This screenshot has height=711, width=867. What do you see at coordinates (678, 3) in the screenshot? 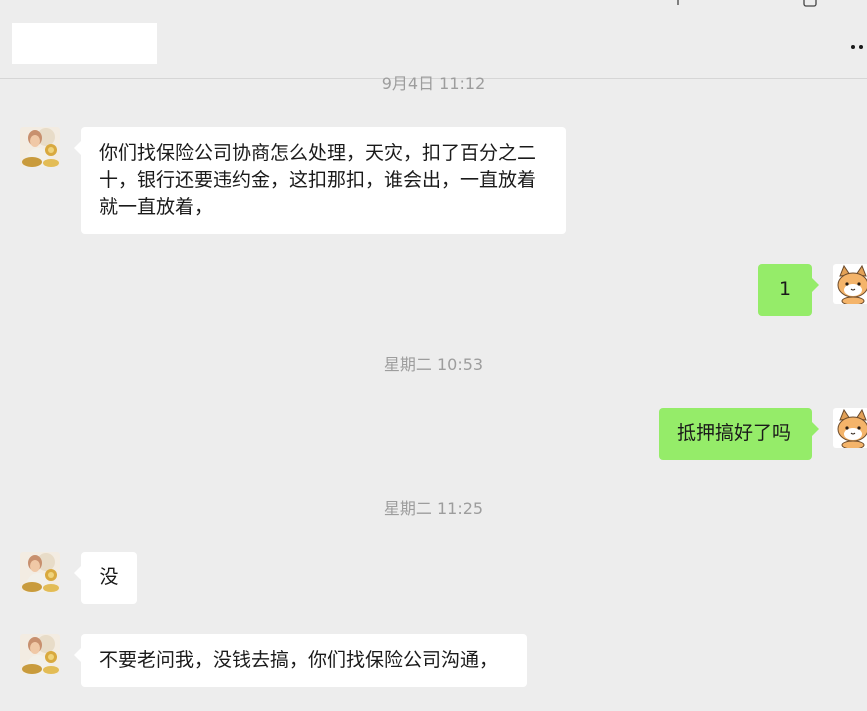
I see `pin-icon` at bounding box center [678, 3].